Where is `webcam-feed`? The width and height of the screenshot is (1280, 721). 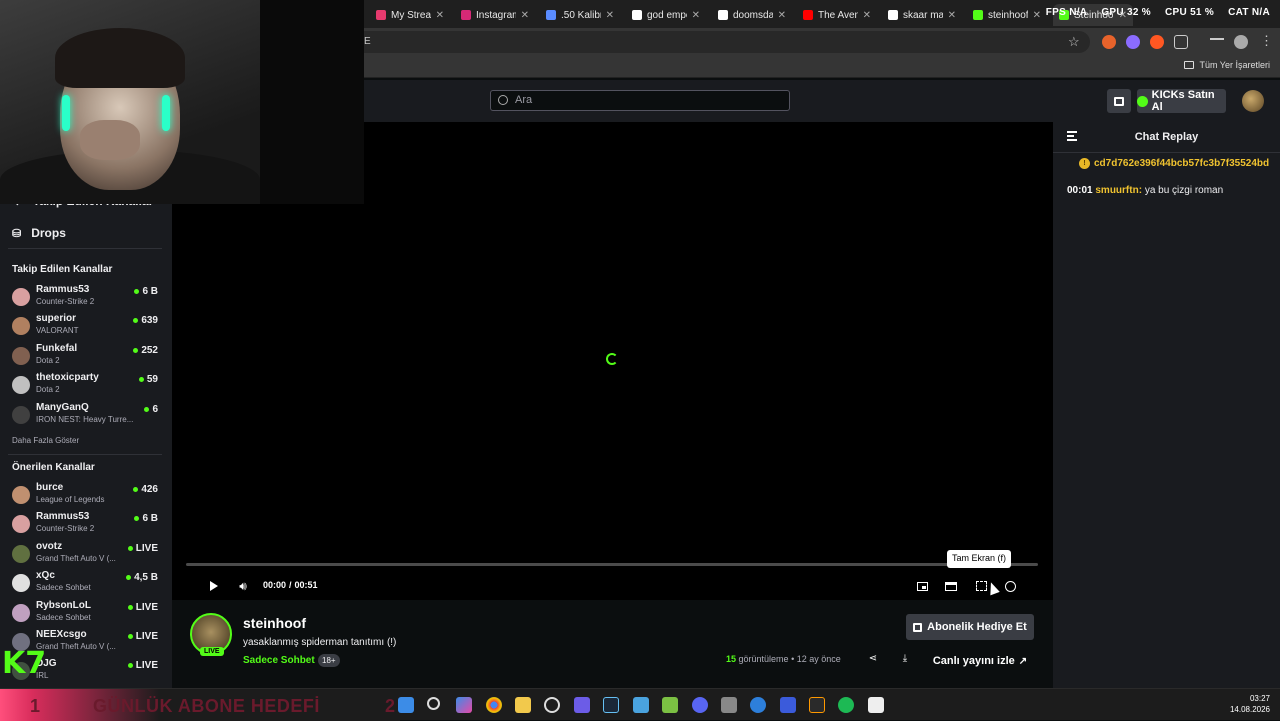
webcam-feed is located at coordinates (130, 102).